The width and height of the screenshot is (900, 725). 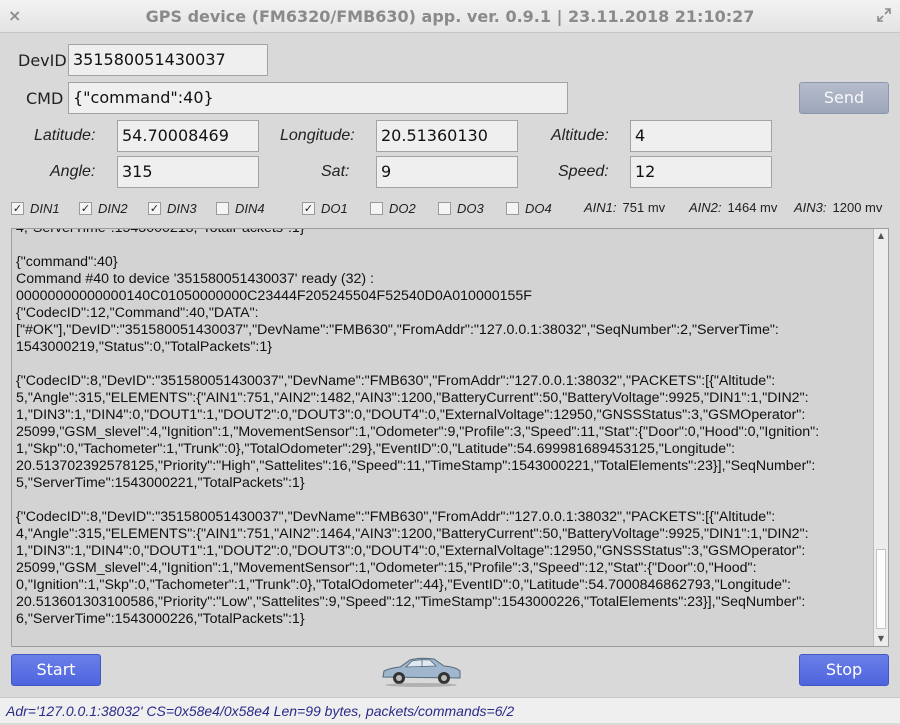 I want to click on do3-check-icon, so click(x=444, y=208).